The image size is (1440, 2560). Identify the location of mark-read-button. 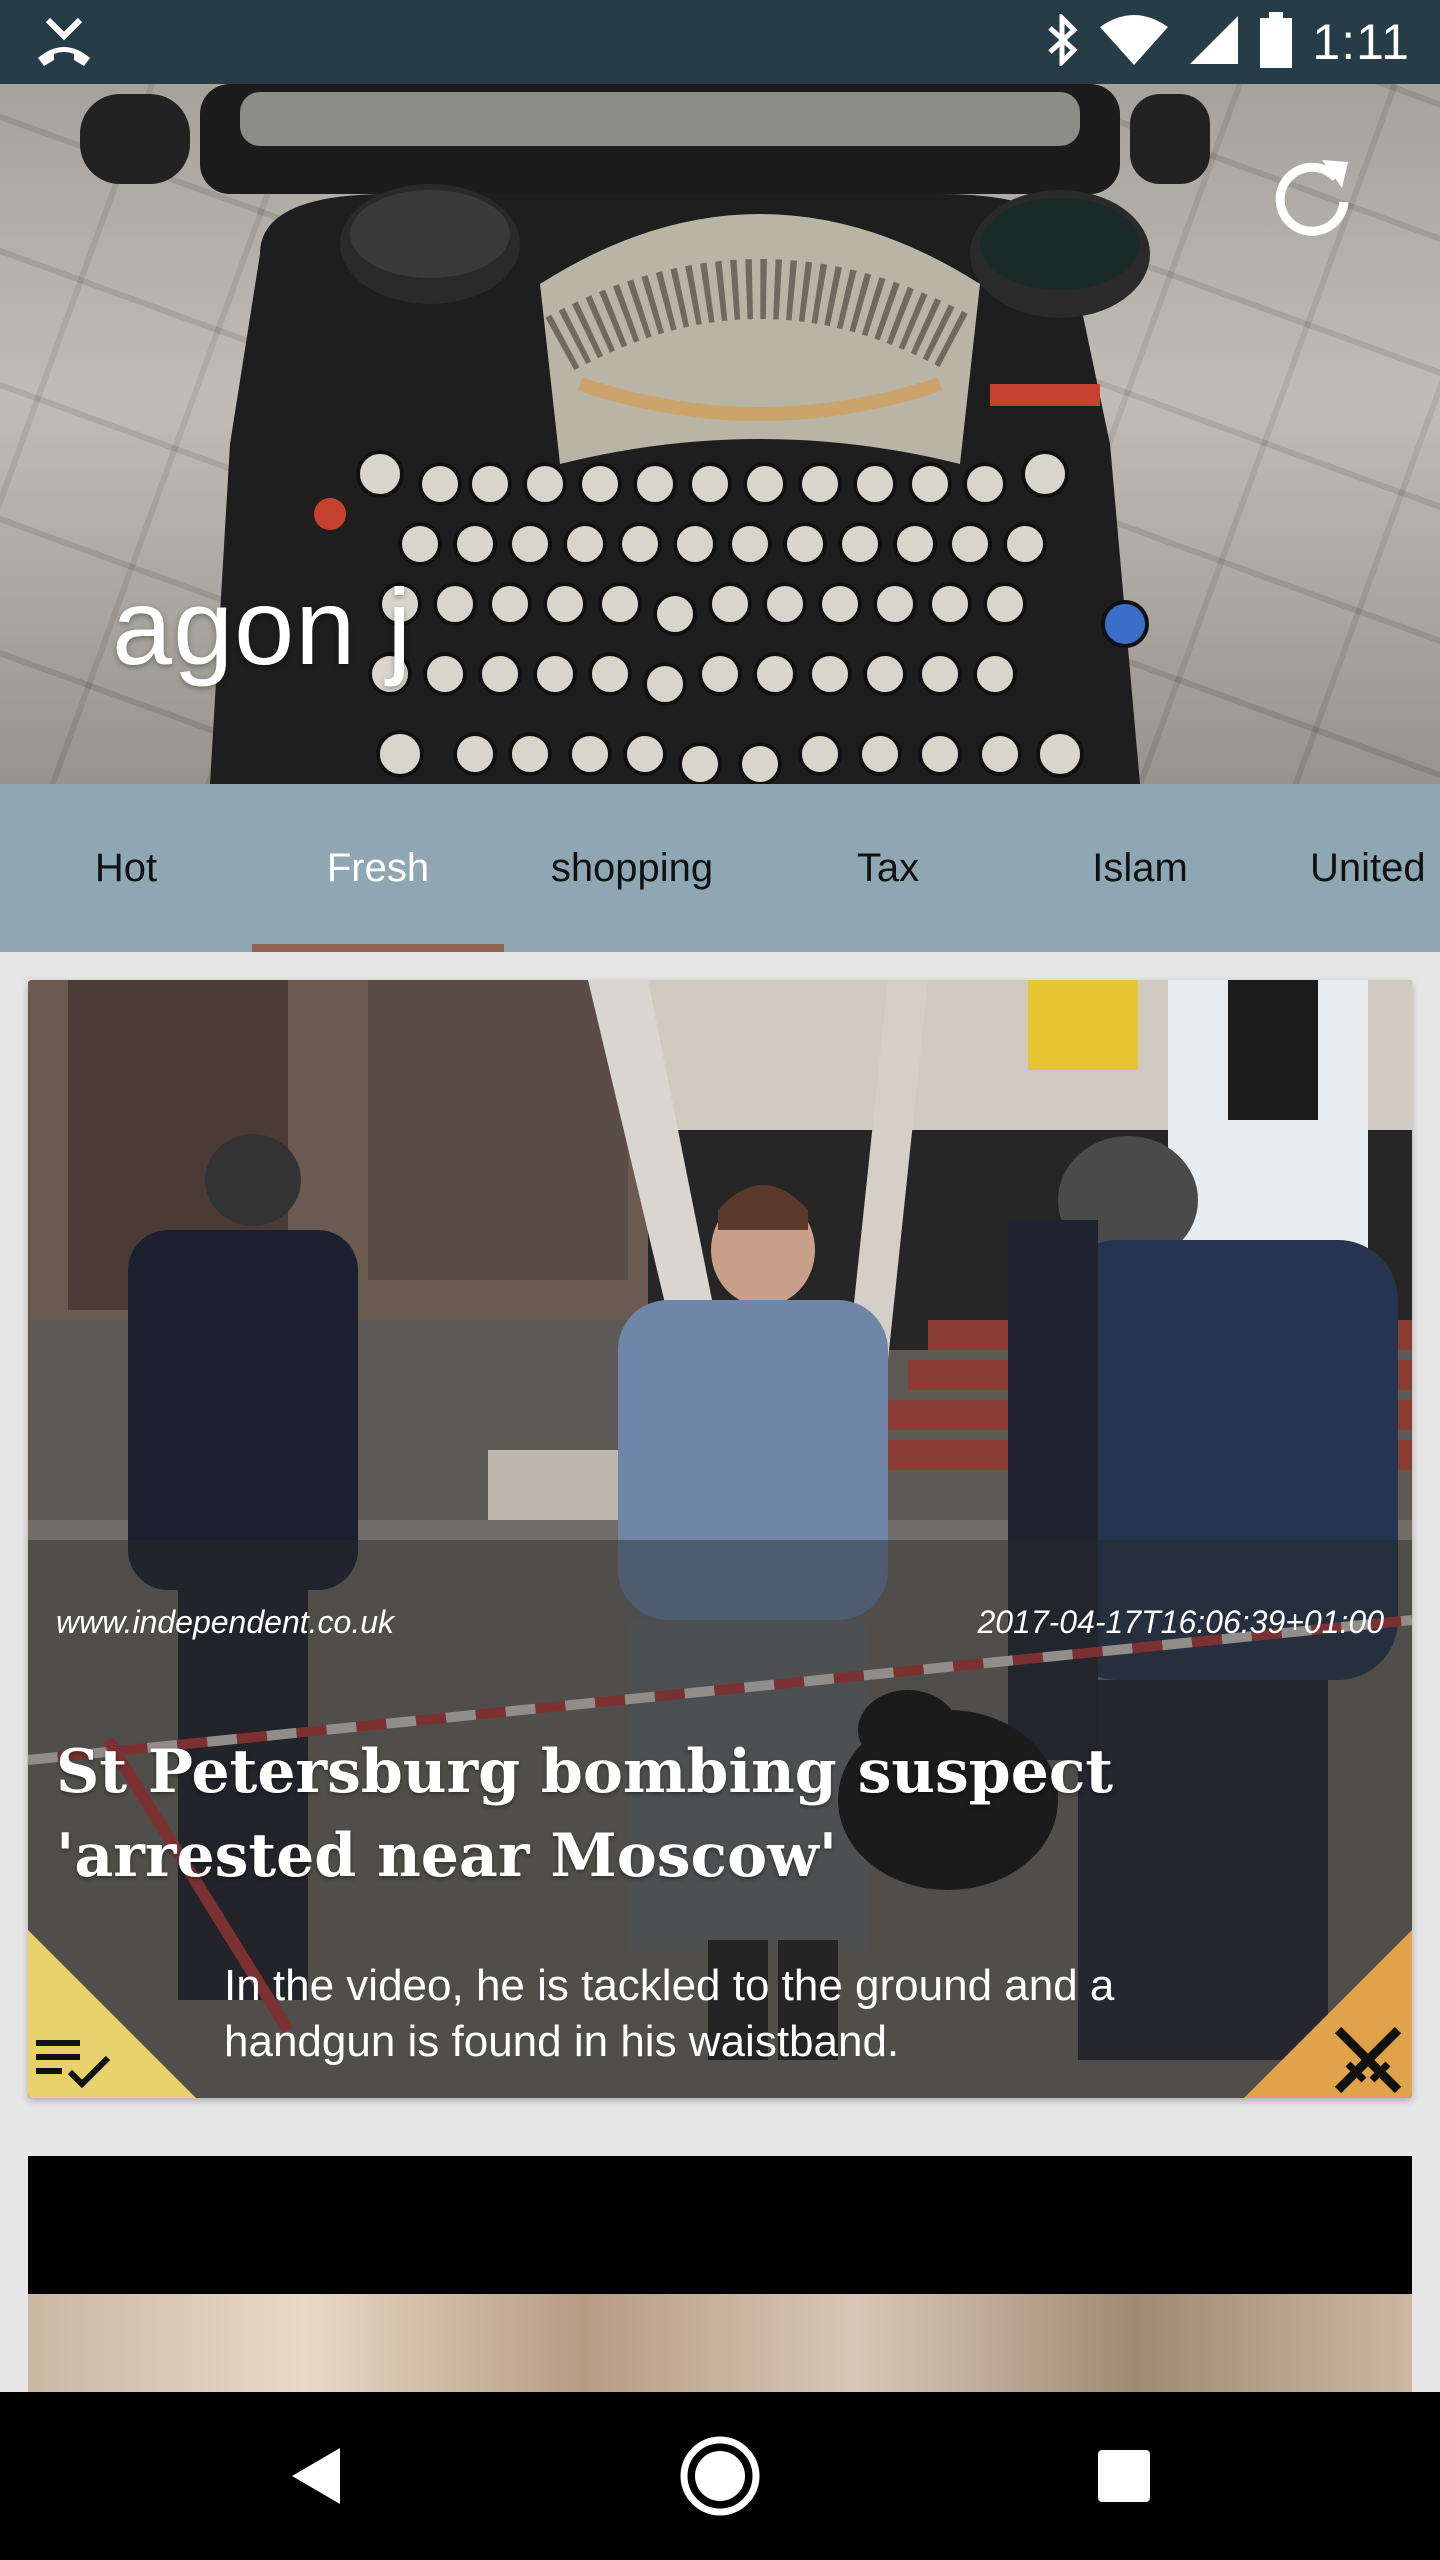
(112, 2014).